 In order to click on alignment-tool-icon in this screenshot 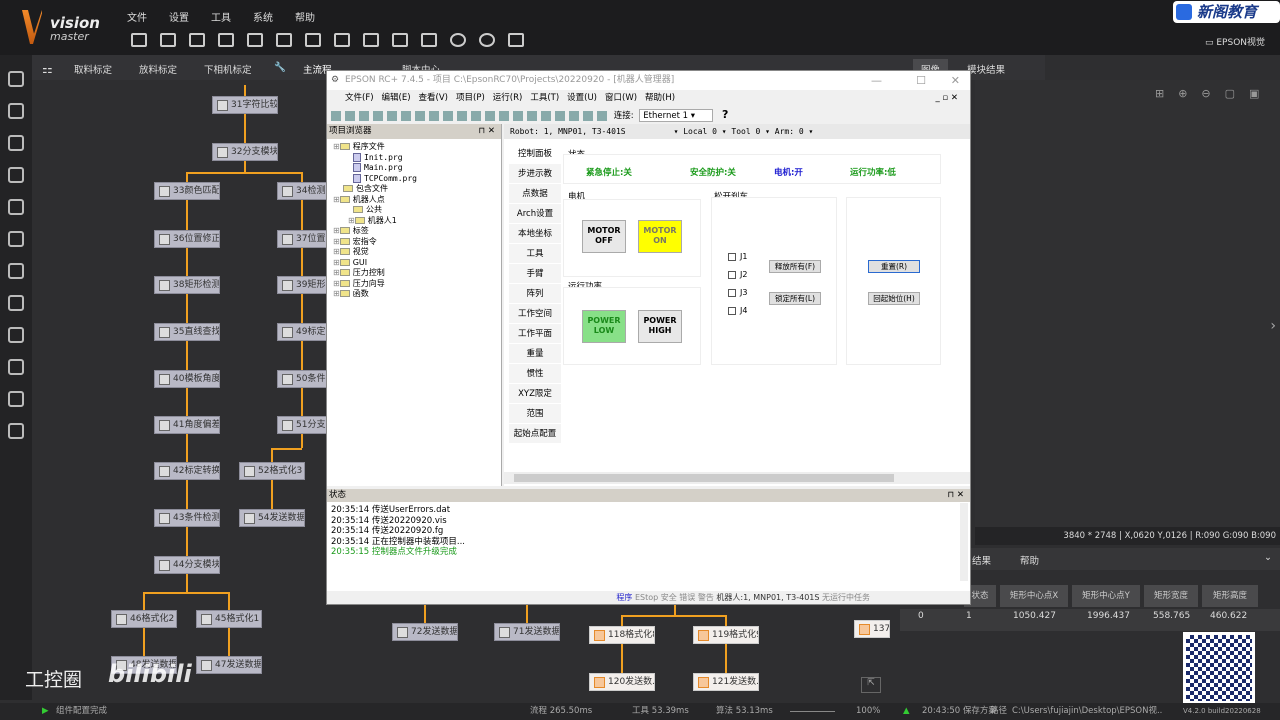, I will do `click(16, 271)`.